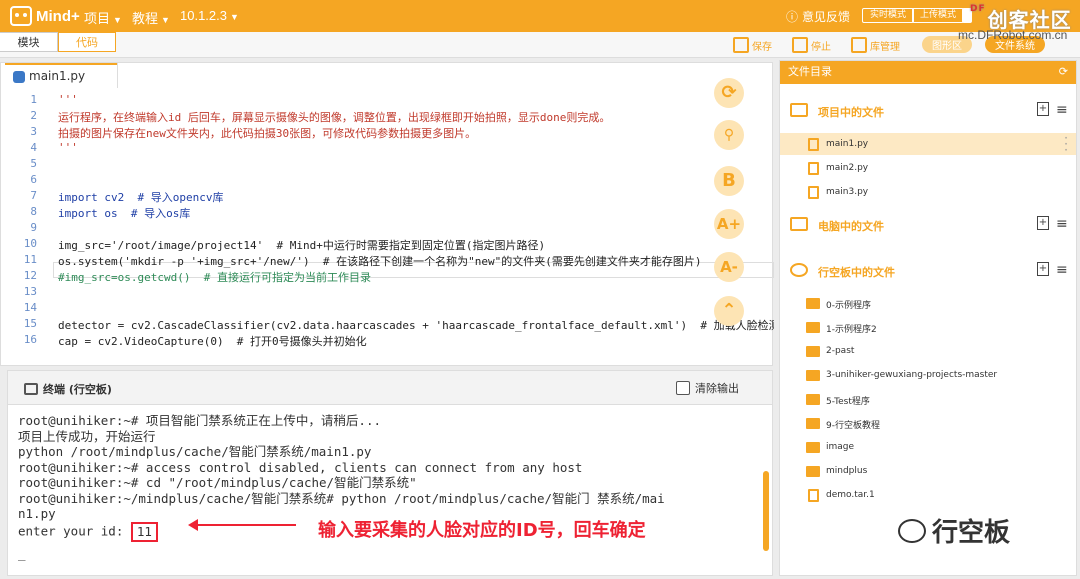 Image resolution: width=1080 pixels, height=579 pixels. What do you see at coordinates (242, 525) in the screenshot?
I see `arrow-icon` at bounding box center [242, 525].